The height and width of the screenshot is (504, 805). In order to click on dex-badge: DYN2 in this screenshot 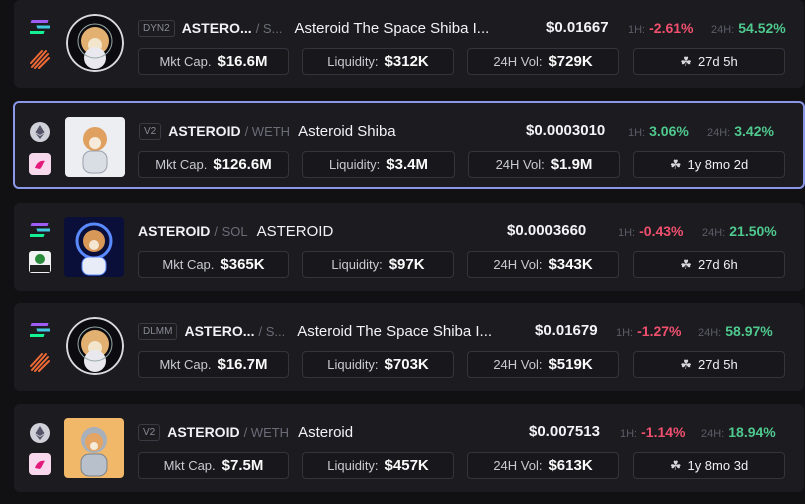, I will do `click(156, 28)`.